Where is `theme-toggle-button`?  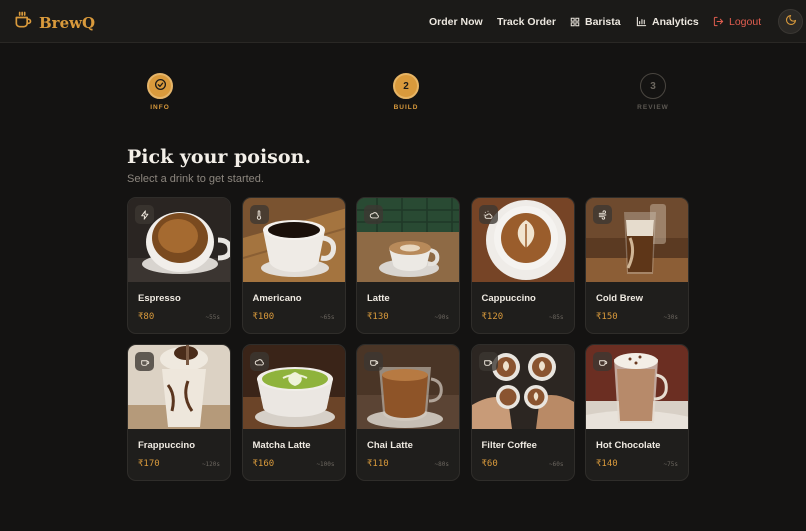 theme-toggle-button is located at coordinates (790, 21).